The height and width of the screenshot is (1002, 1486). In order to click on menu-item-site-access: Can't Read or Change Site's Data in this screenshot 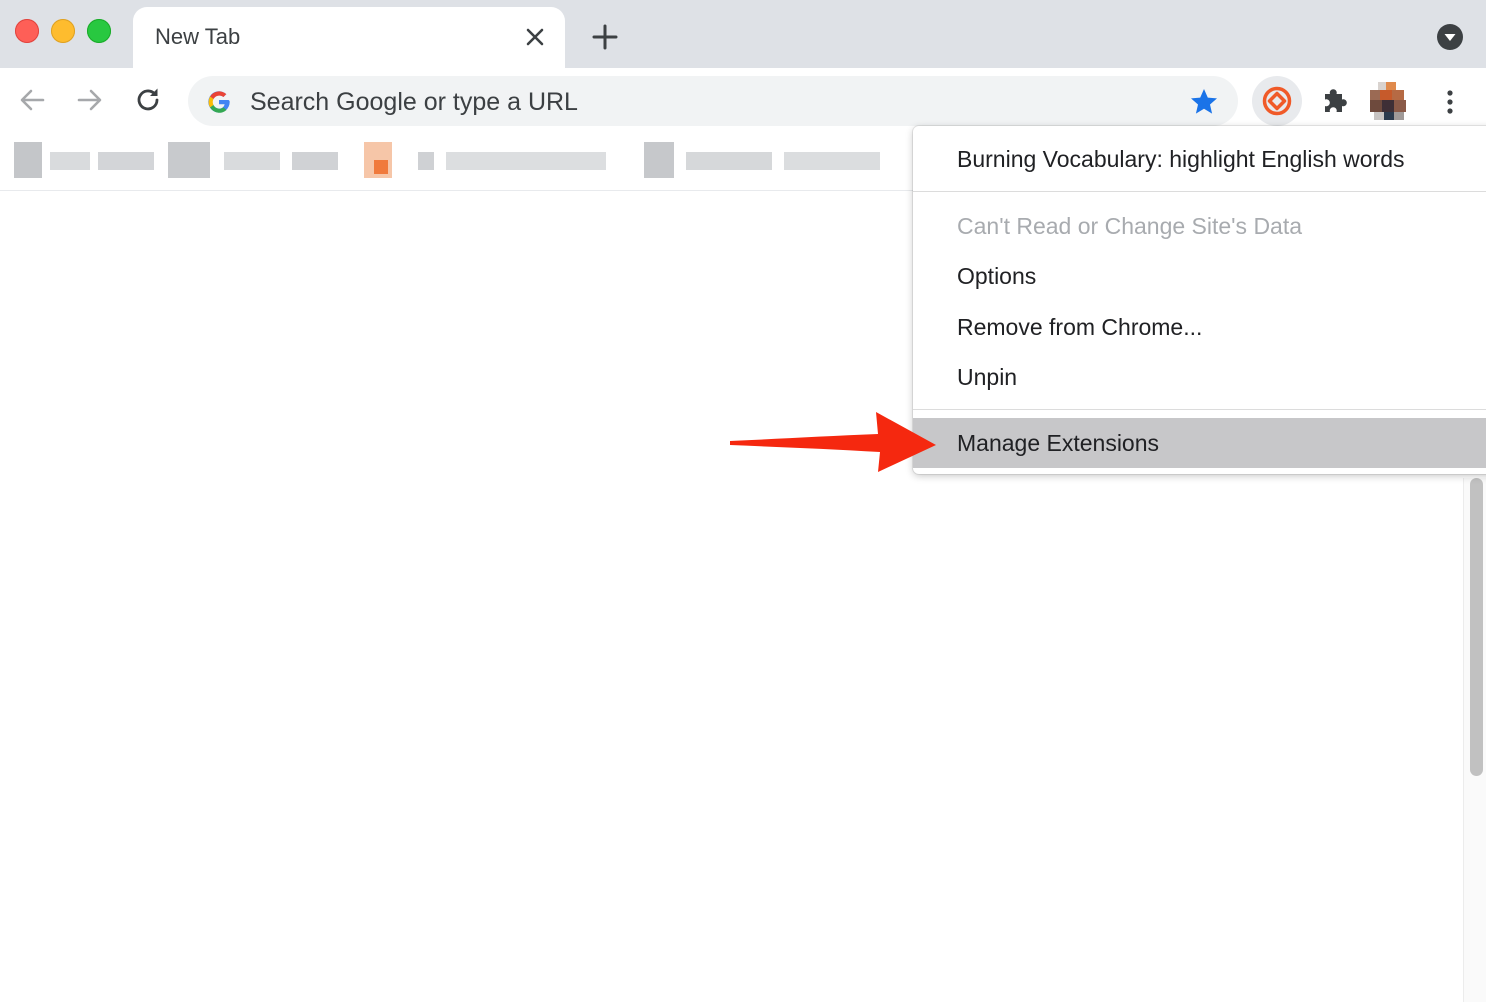, I will do `click(1199, 226)`.